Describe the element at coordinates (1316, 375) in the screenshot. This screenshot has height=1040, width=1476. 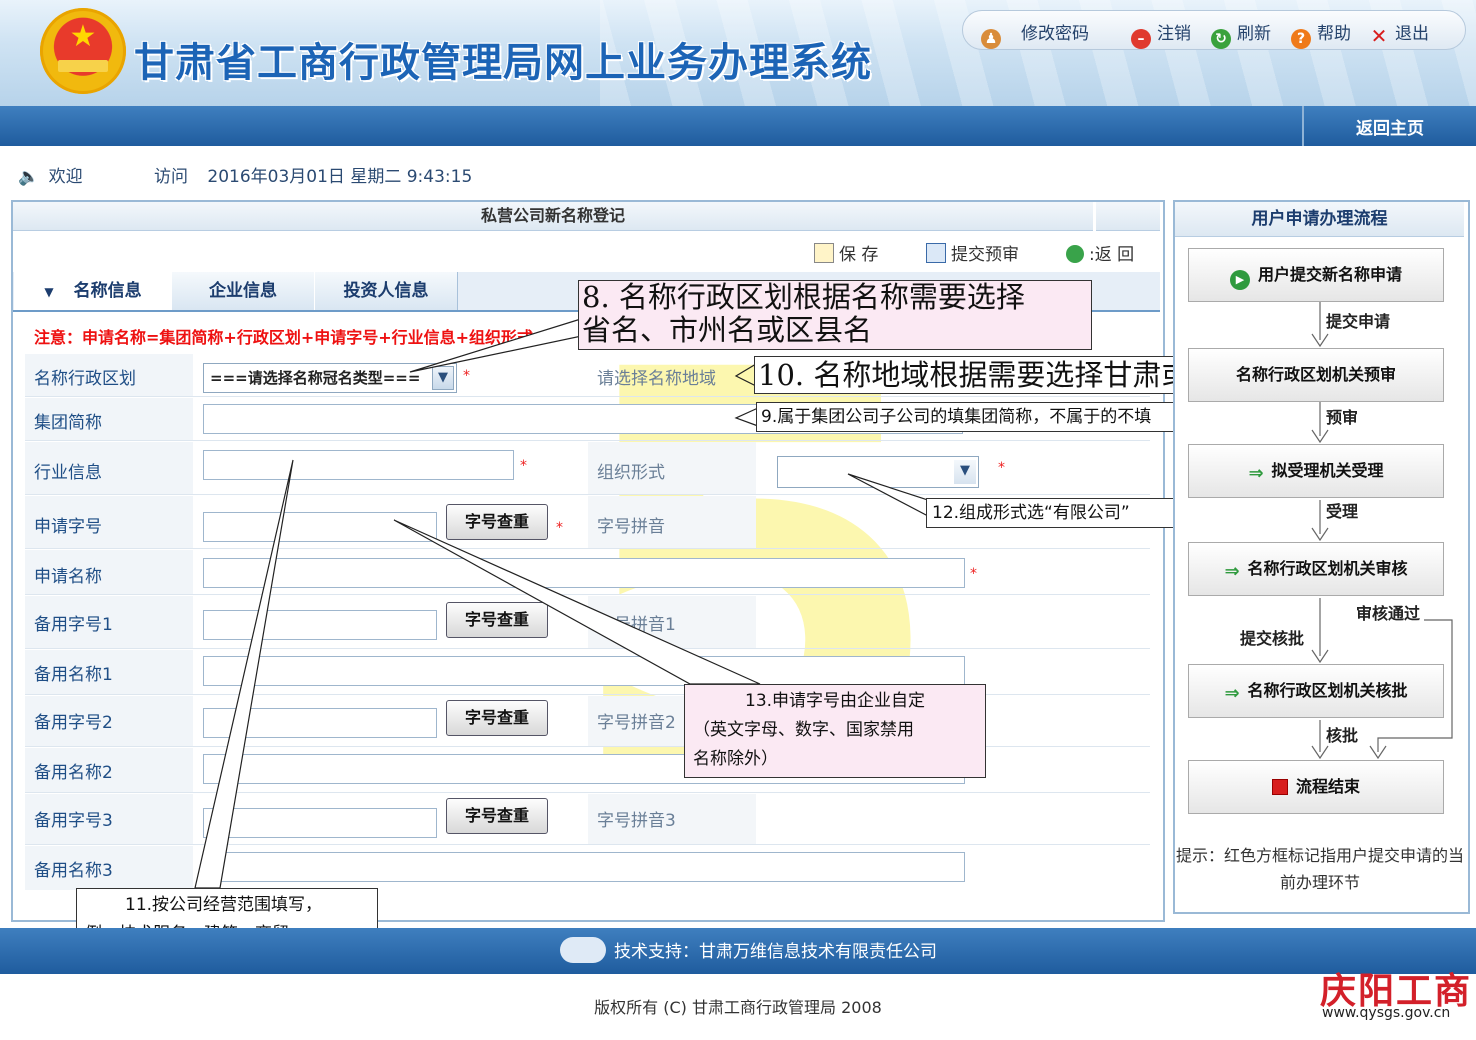
I see `process-step-2: 名称行政区划机关预审` at that location.